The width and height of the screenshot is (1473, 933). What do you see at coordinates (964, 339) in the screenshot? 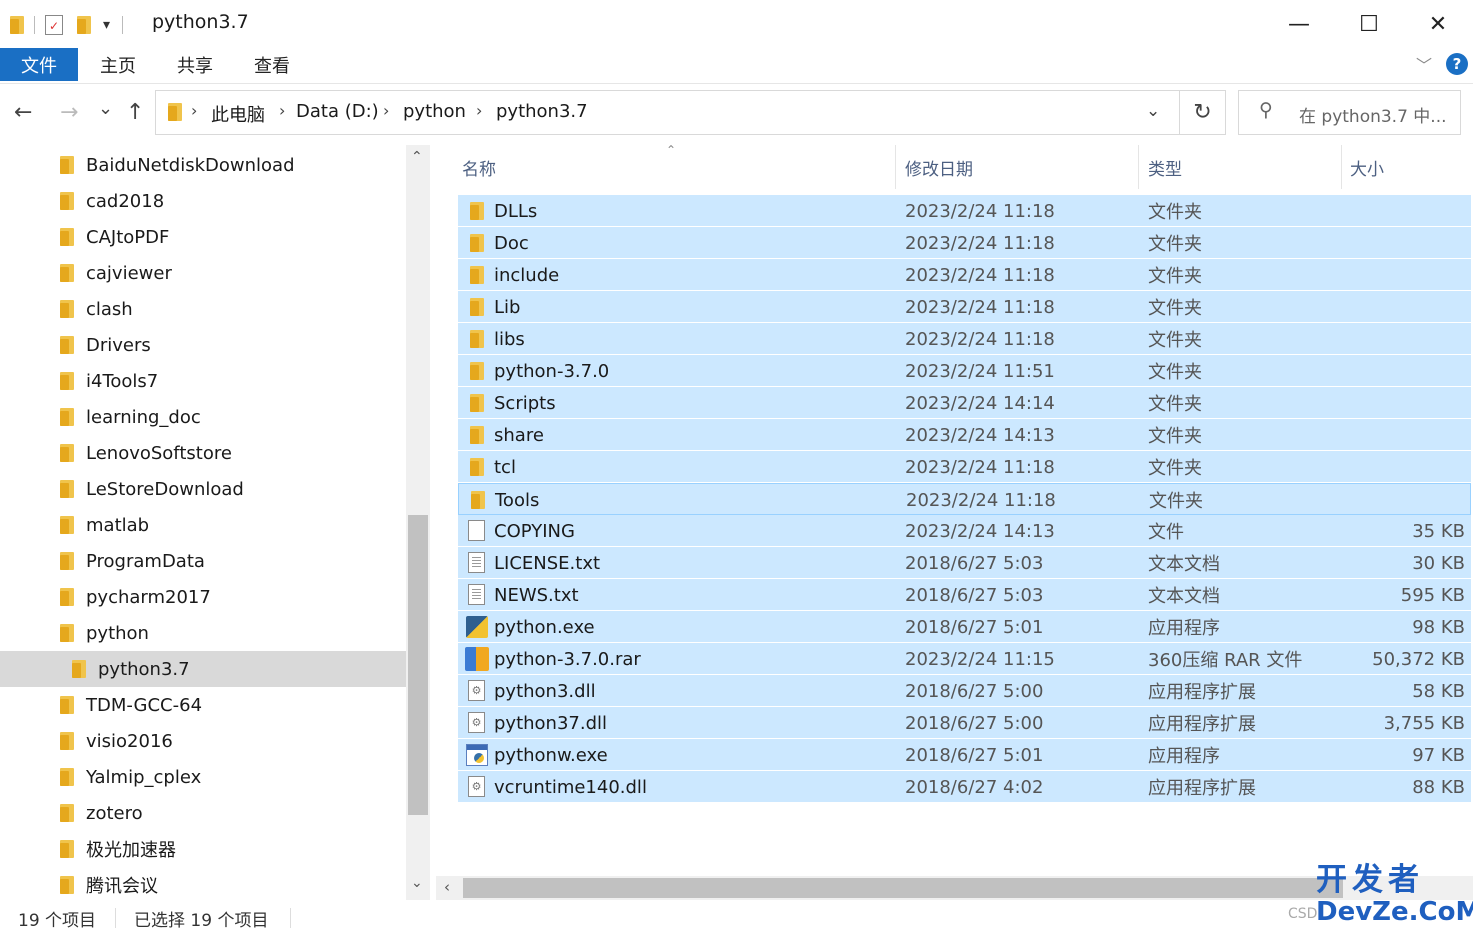
I see `file-row: libs 2023/2/24 11:18 文件夹` at bounding box center [964, 339].